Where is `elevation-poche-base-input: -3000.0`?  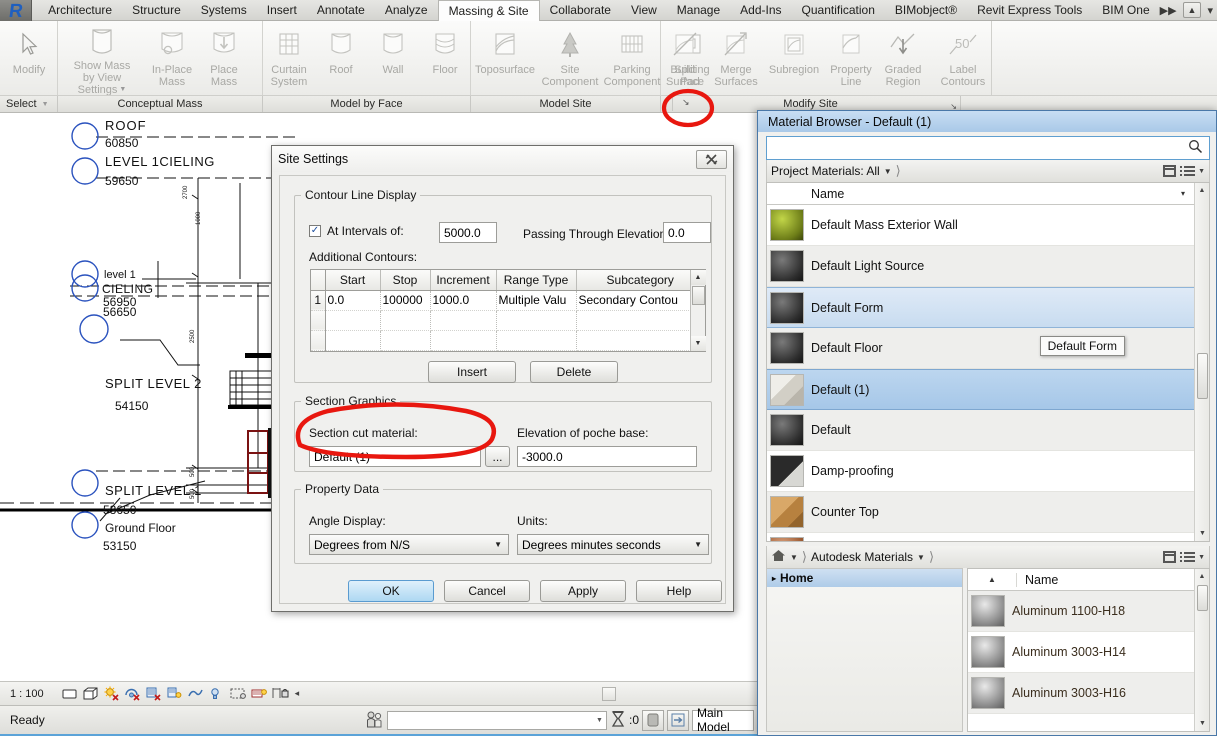
elevation-poche-base-input: -3000.0 is located at coordinates (607, 456).